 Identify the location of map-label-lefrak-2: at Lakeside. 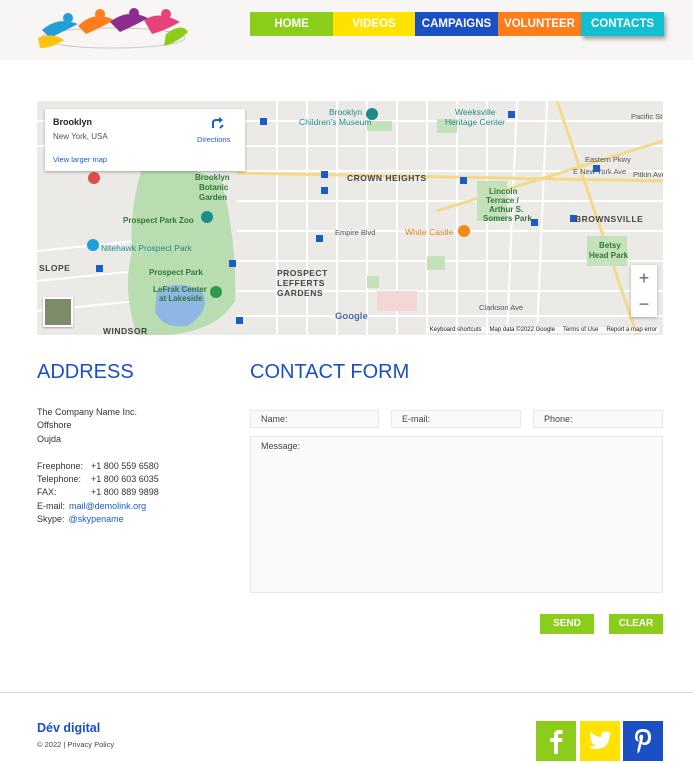
(181, 298).